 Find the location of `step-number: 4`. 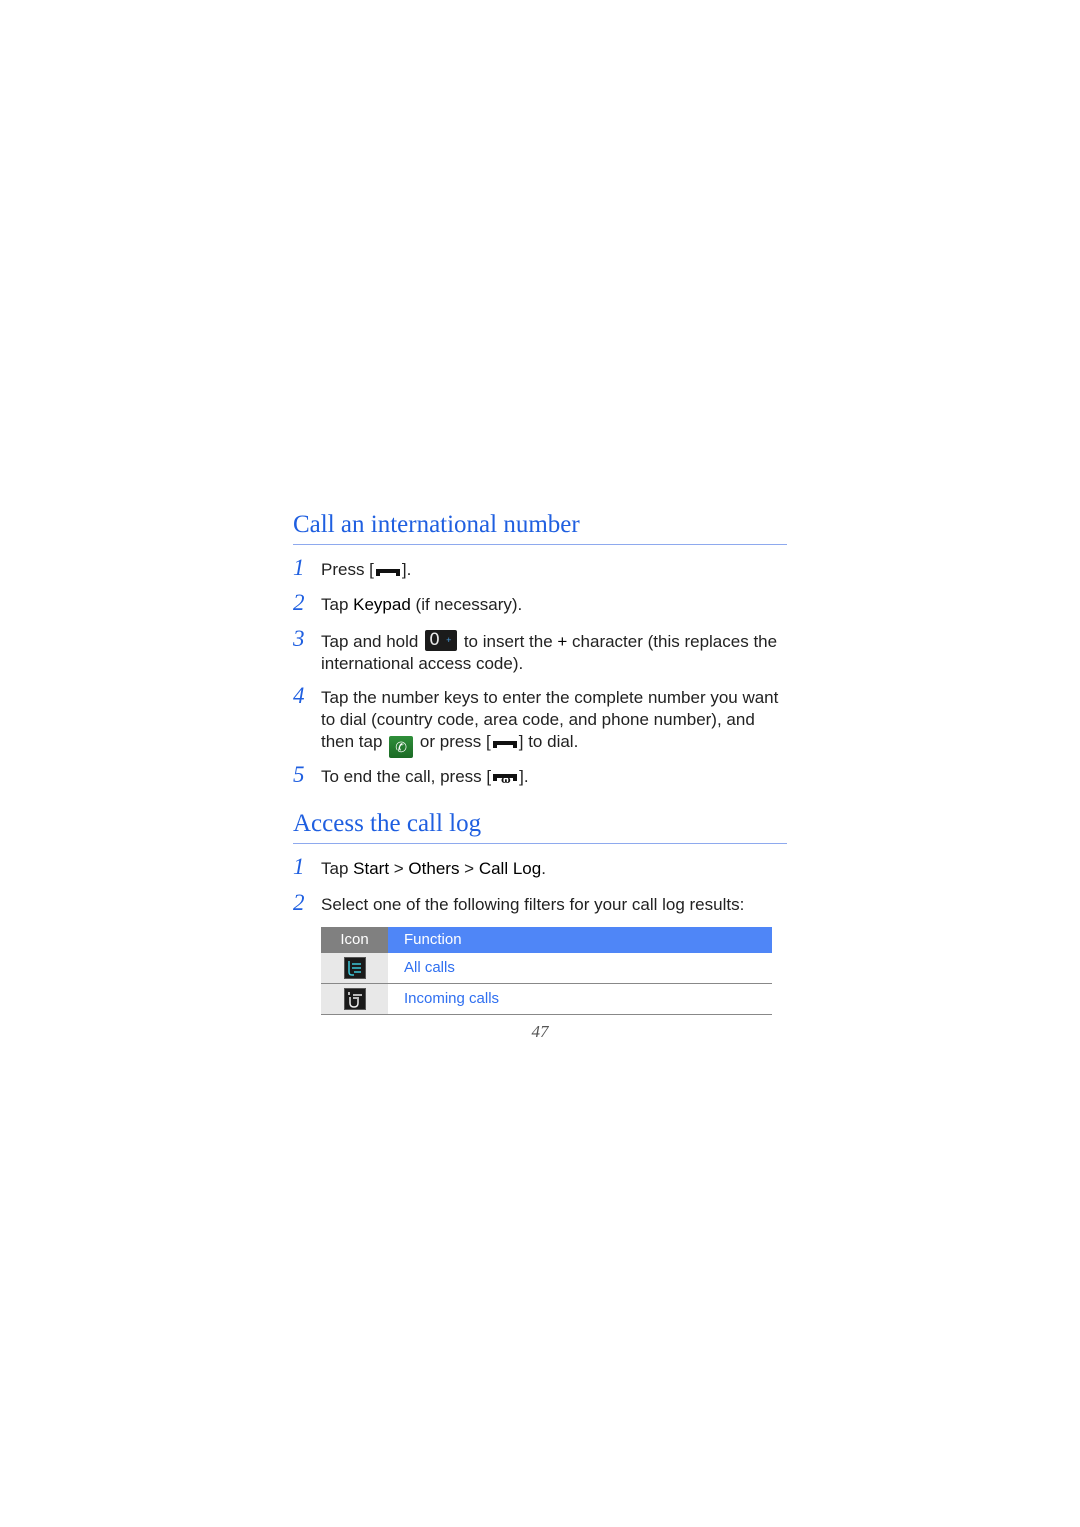

step-number: 4 is located at coordinates (299, 695).